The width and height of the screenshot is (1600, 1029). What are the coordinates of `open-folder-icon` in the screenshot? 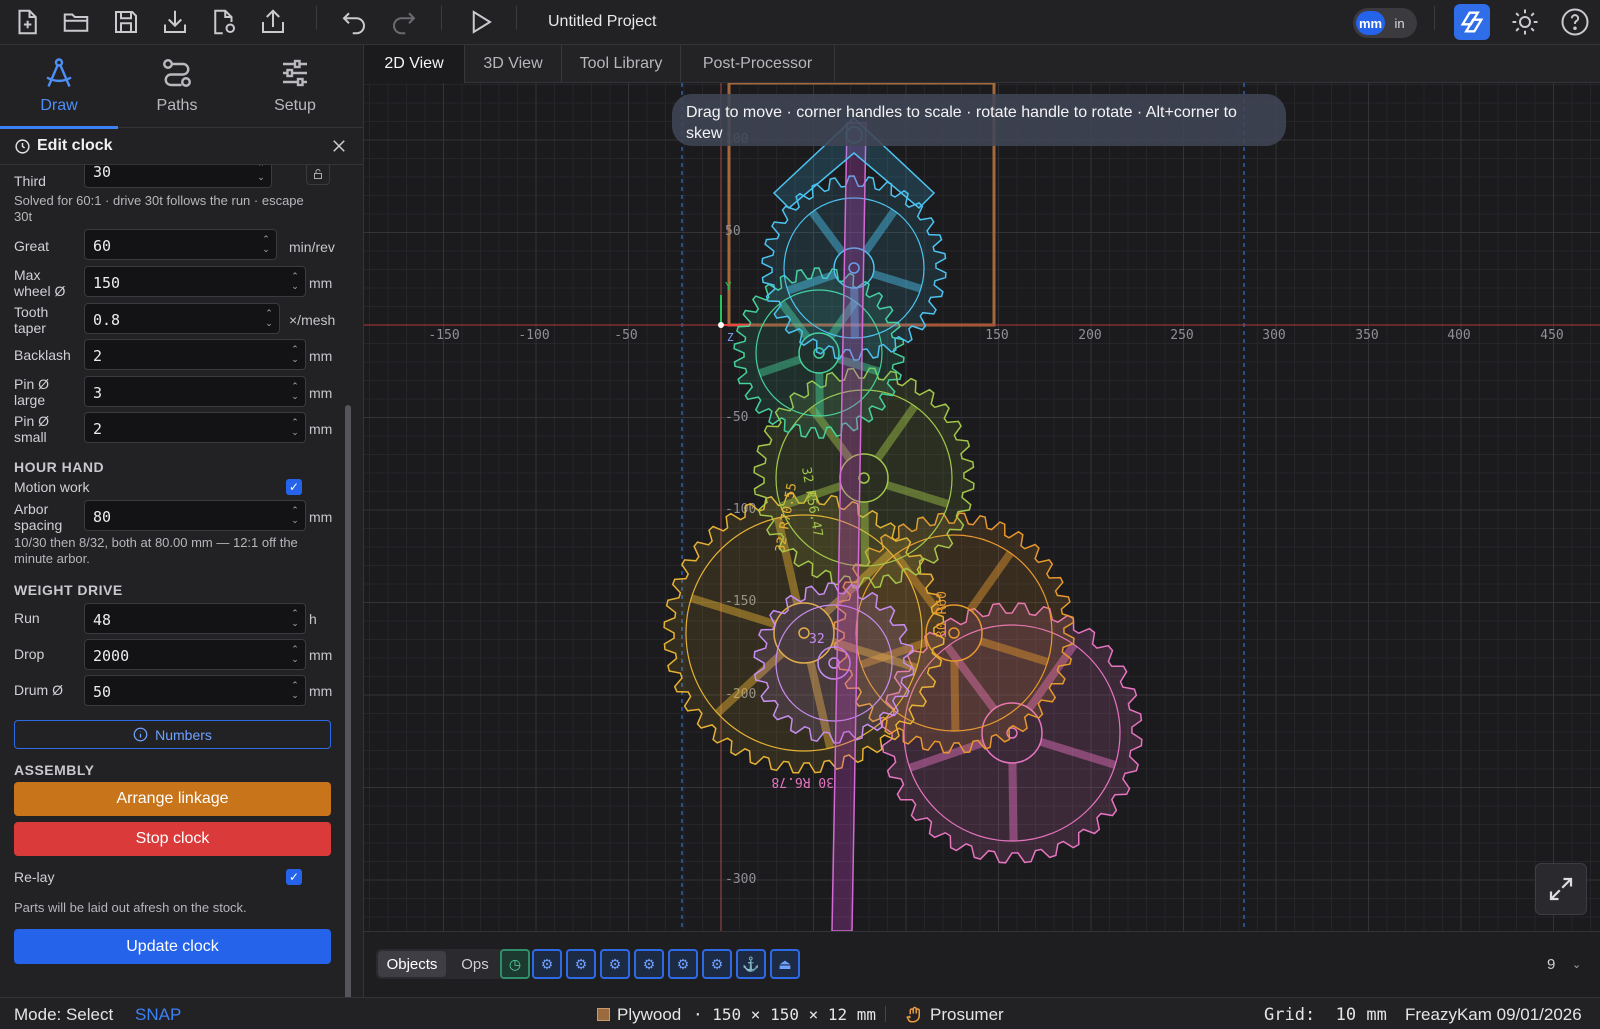 It's located at (76, 22).